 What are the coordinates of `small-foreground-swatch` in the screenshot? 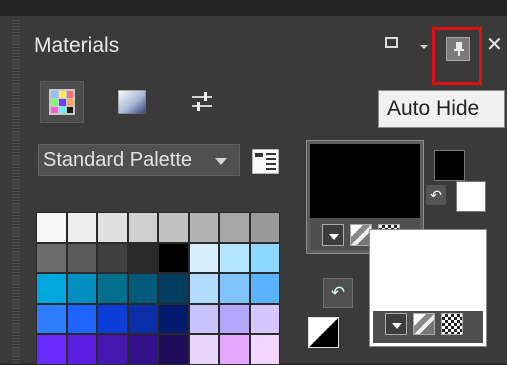 It's located at (449, 165).